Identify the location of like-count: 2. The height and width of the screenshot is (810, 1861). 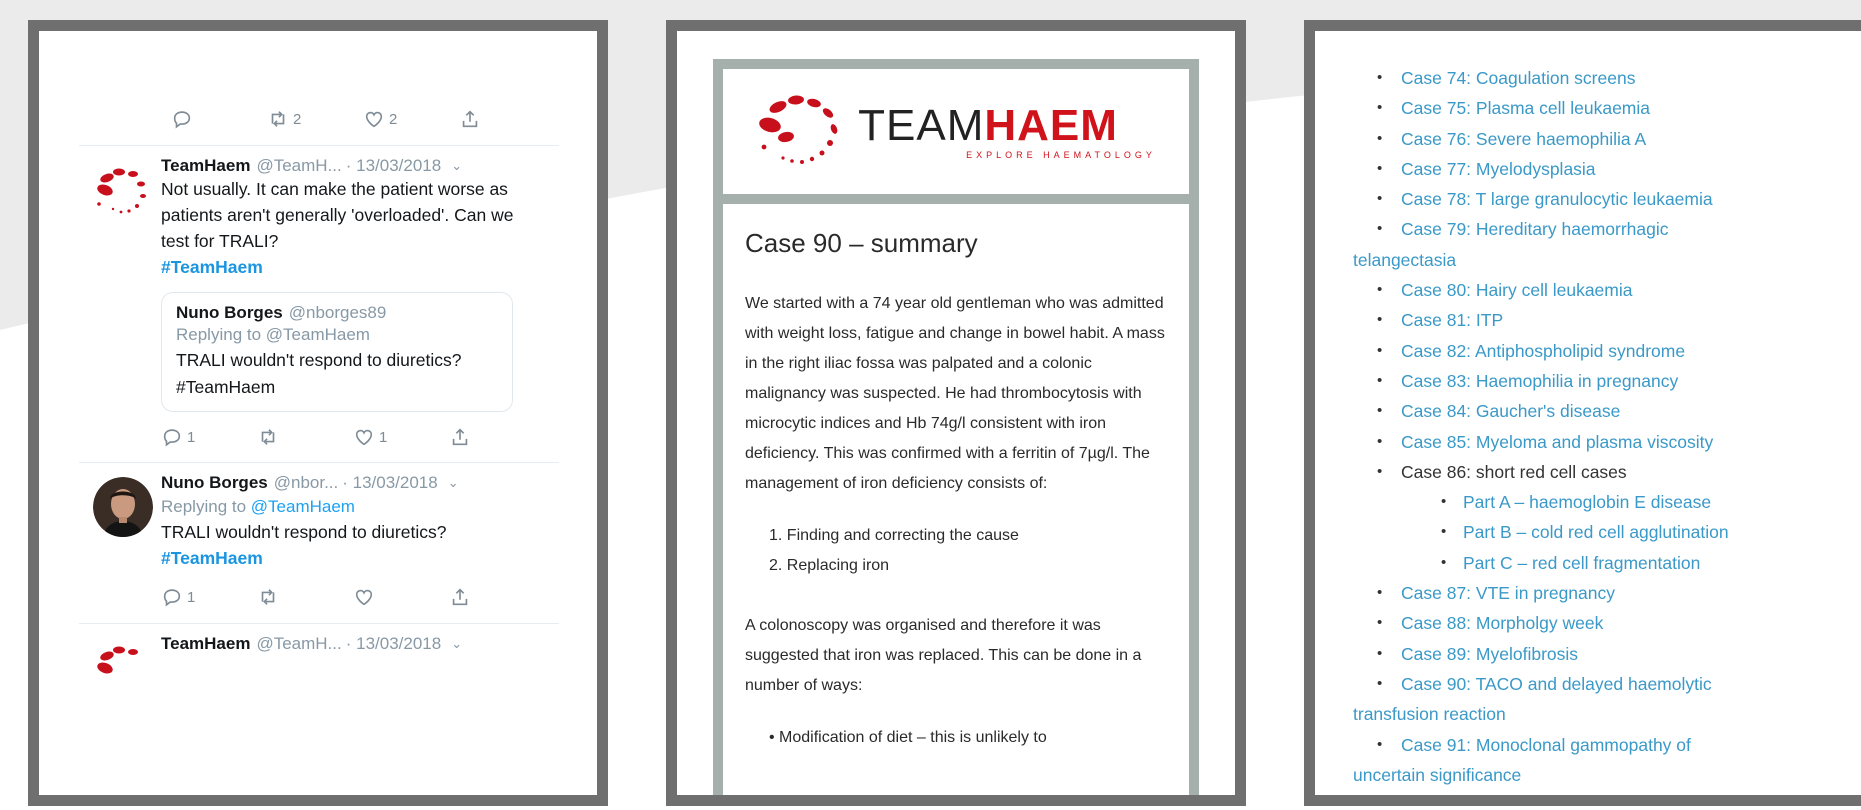
(393, 119).